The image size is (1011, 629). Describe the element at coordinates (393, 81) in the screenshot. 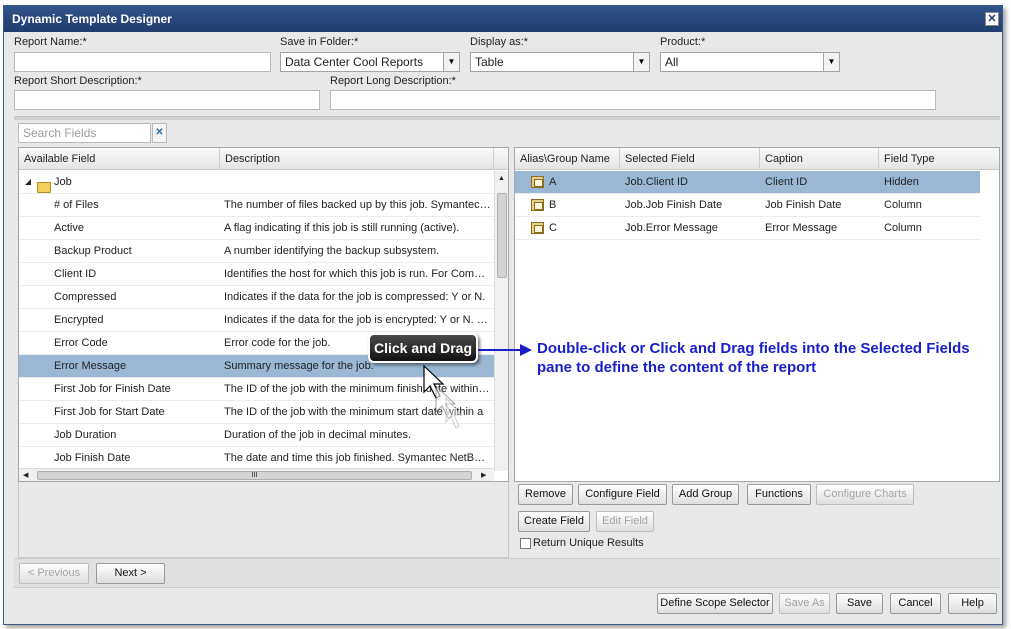

I see `long-desc-label: Report Long Description:*` at that location.